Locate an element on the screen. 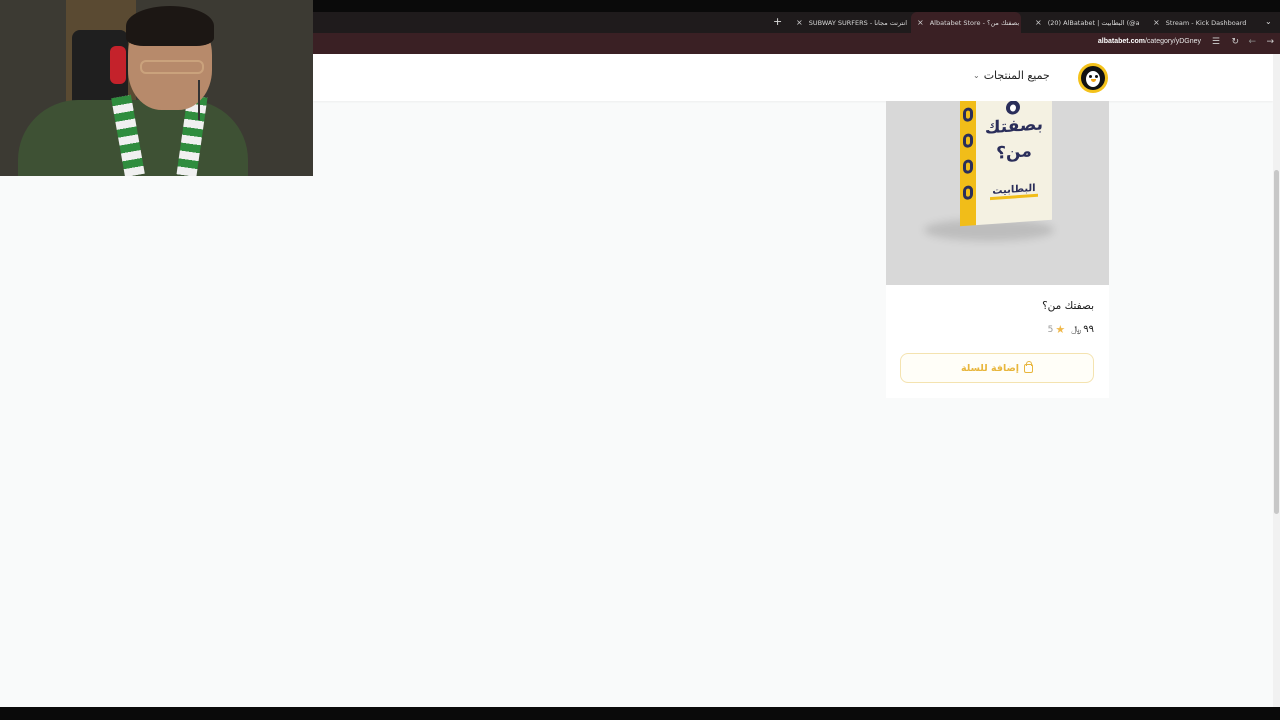  tab-albatabet-store: × بصفتك من؟ - Albatabet Store is located at coordinates (966, 22).